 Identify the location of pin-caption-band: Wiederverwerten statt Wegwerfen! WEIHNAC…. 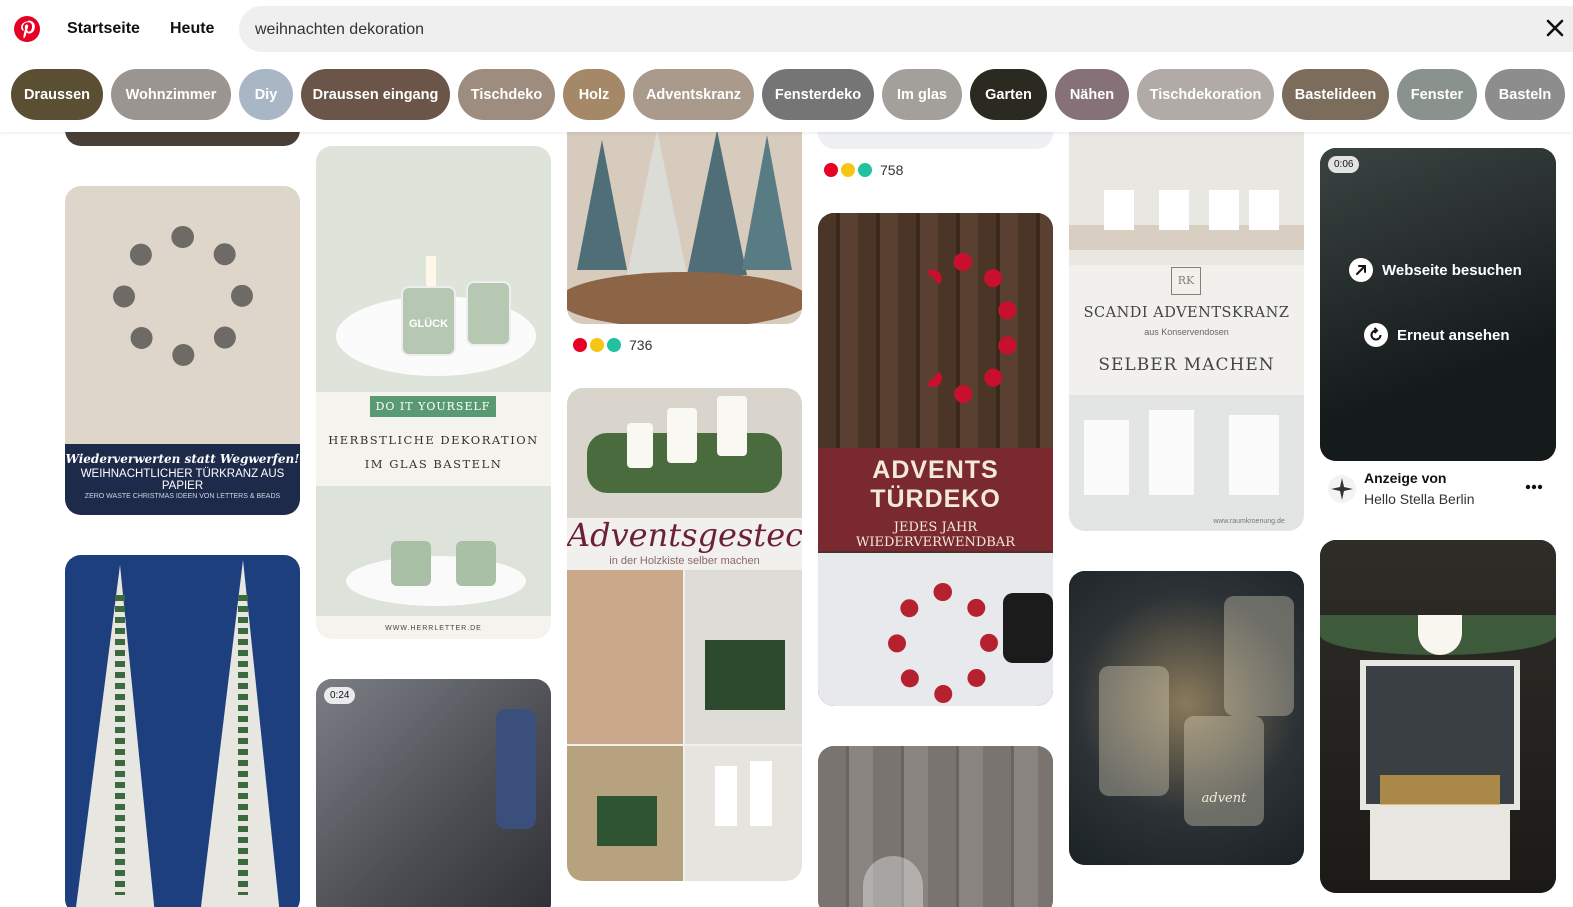
(182, 479).